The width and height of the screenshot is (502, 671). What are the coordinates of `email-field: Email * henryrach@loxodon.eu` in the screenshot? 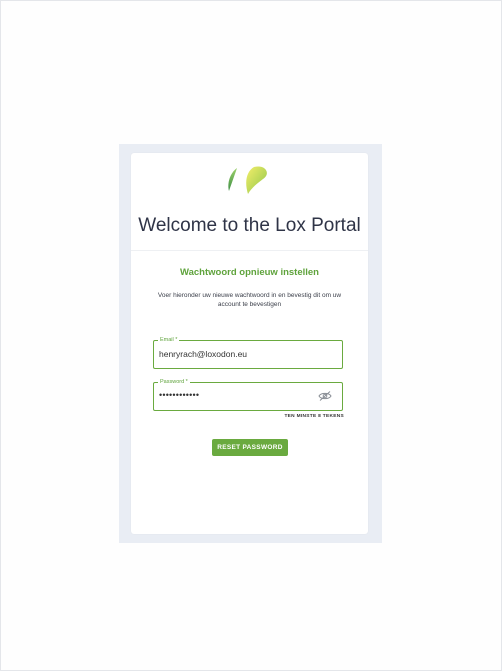 It's located at (248, 352).